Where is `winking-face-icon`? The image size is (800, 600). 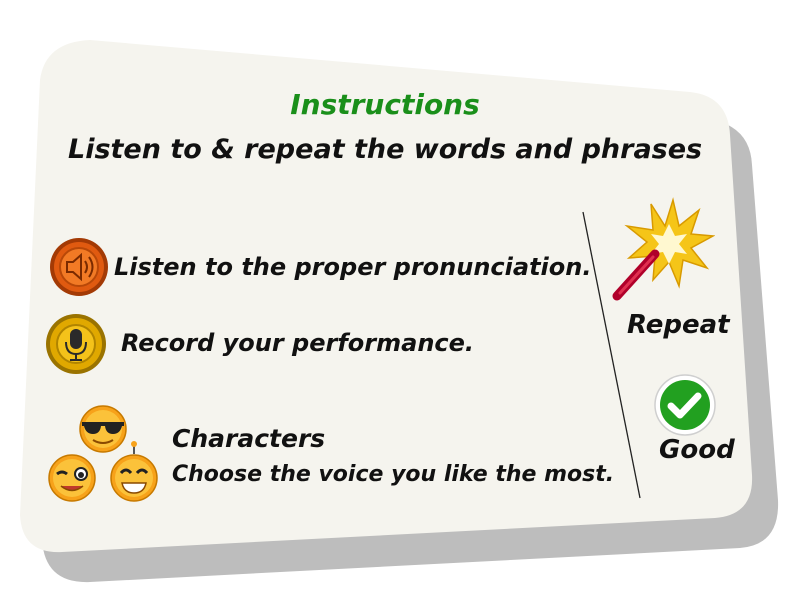 winking-face-icon is located at coordinates (72, 477).